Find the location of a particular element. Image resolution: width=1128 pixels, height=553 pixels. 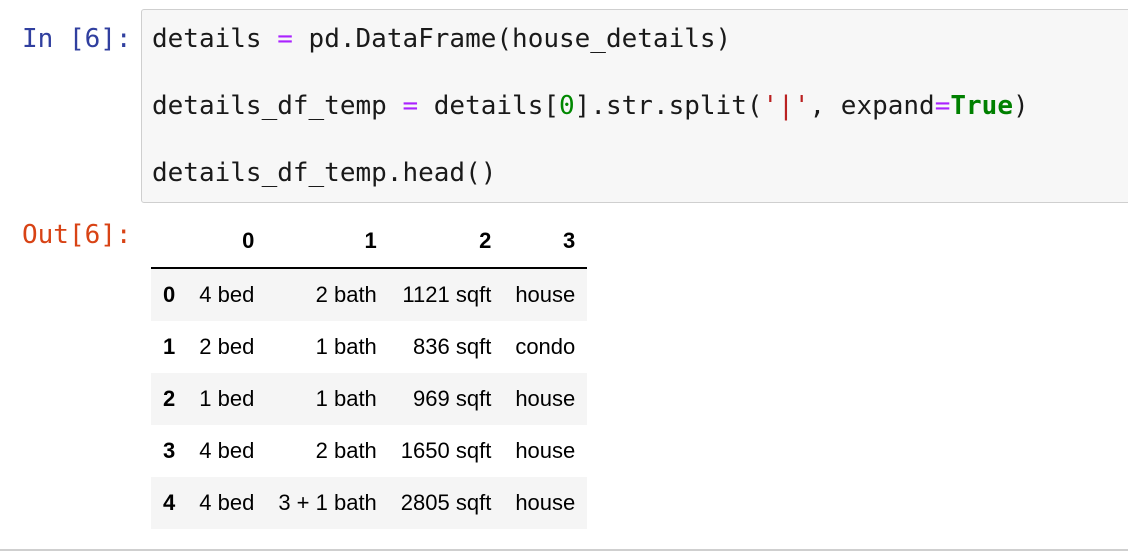

row-index: 4 is located at coordinates (169, 502).